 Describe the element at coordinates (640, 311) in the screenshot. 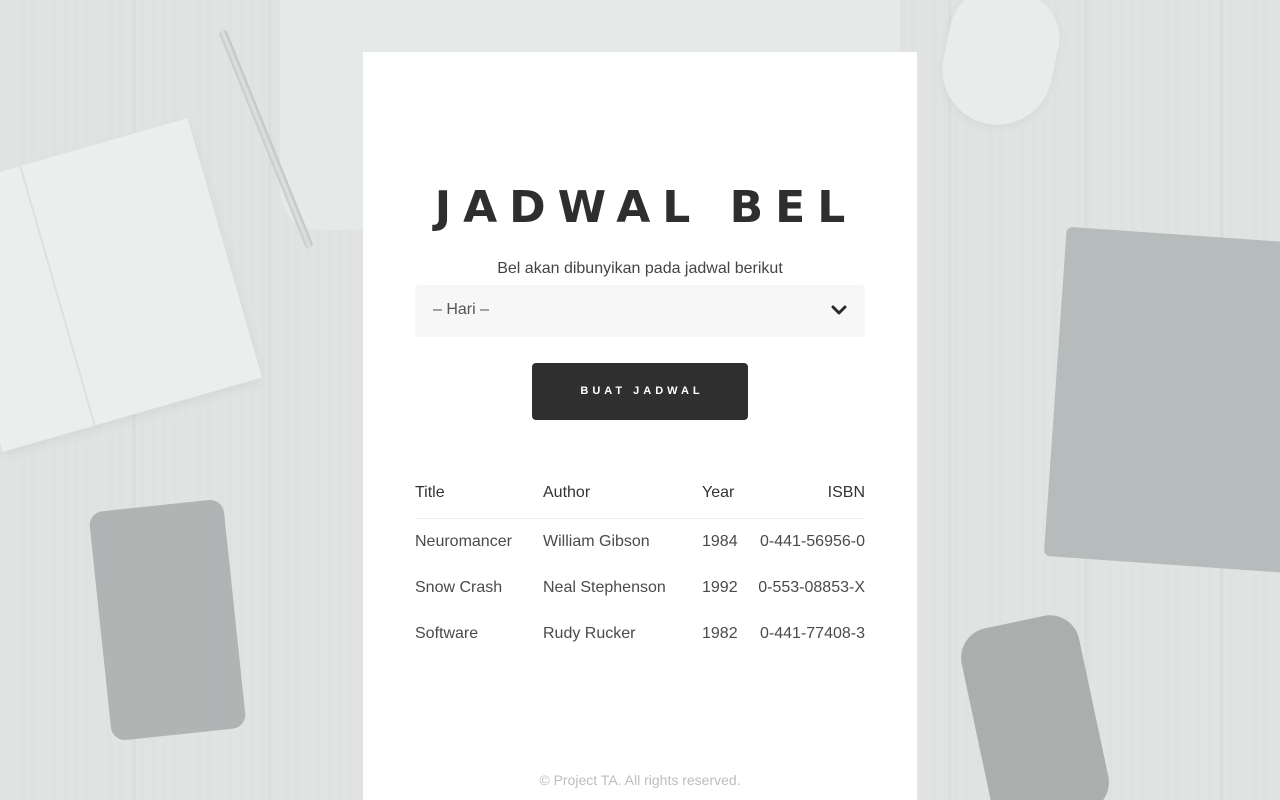

I see `day-select: – Hari –` at that location.